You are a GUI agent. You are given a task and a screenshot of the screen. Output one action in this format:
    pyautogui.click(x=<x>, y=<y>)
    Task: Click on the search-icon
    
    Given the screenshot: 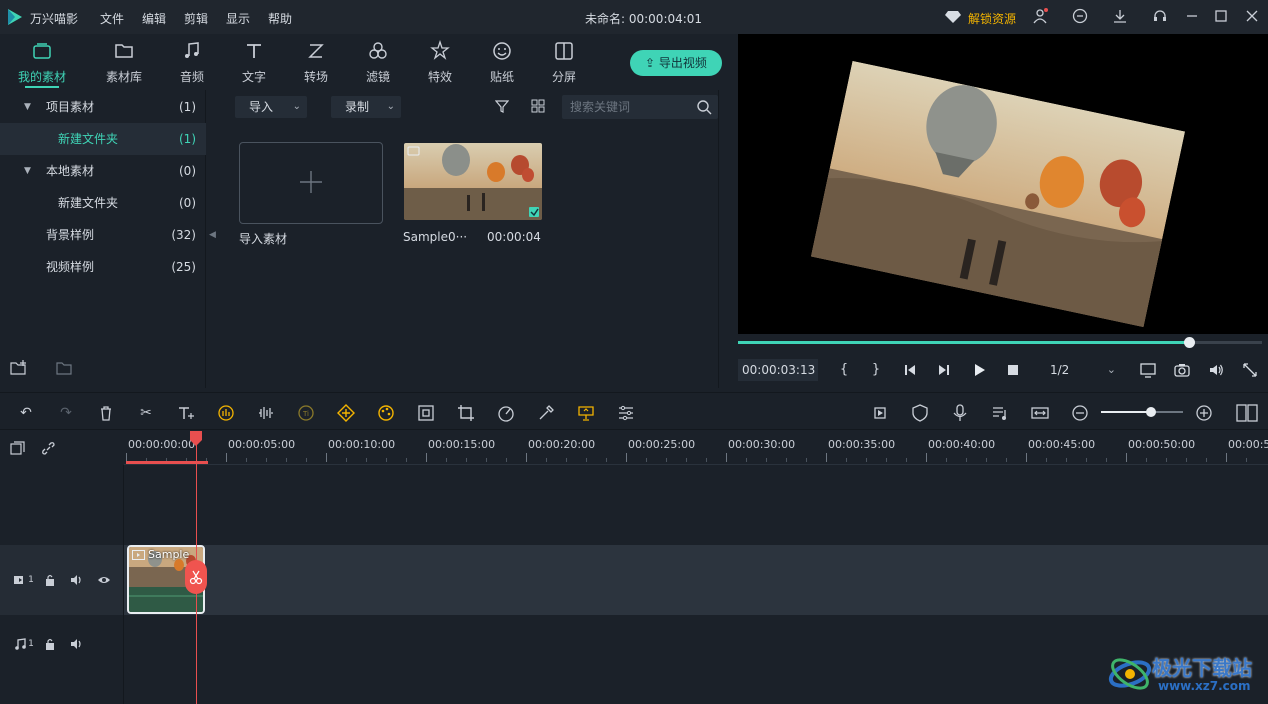 What is the action you would take?
    pyautogui.click(x=704, y=107)
    